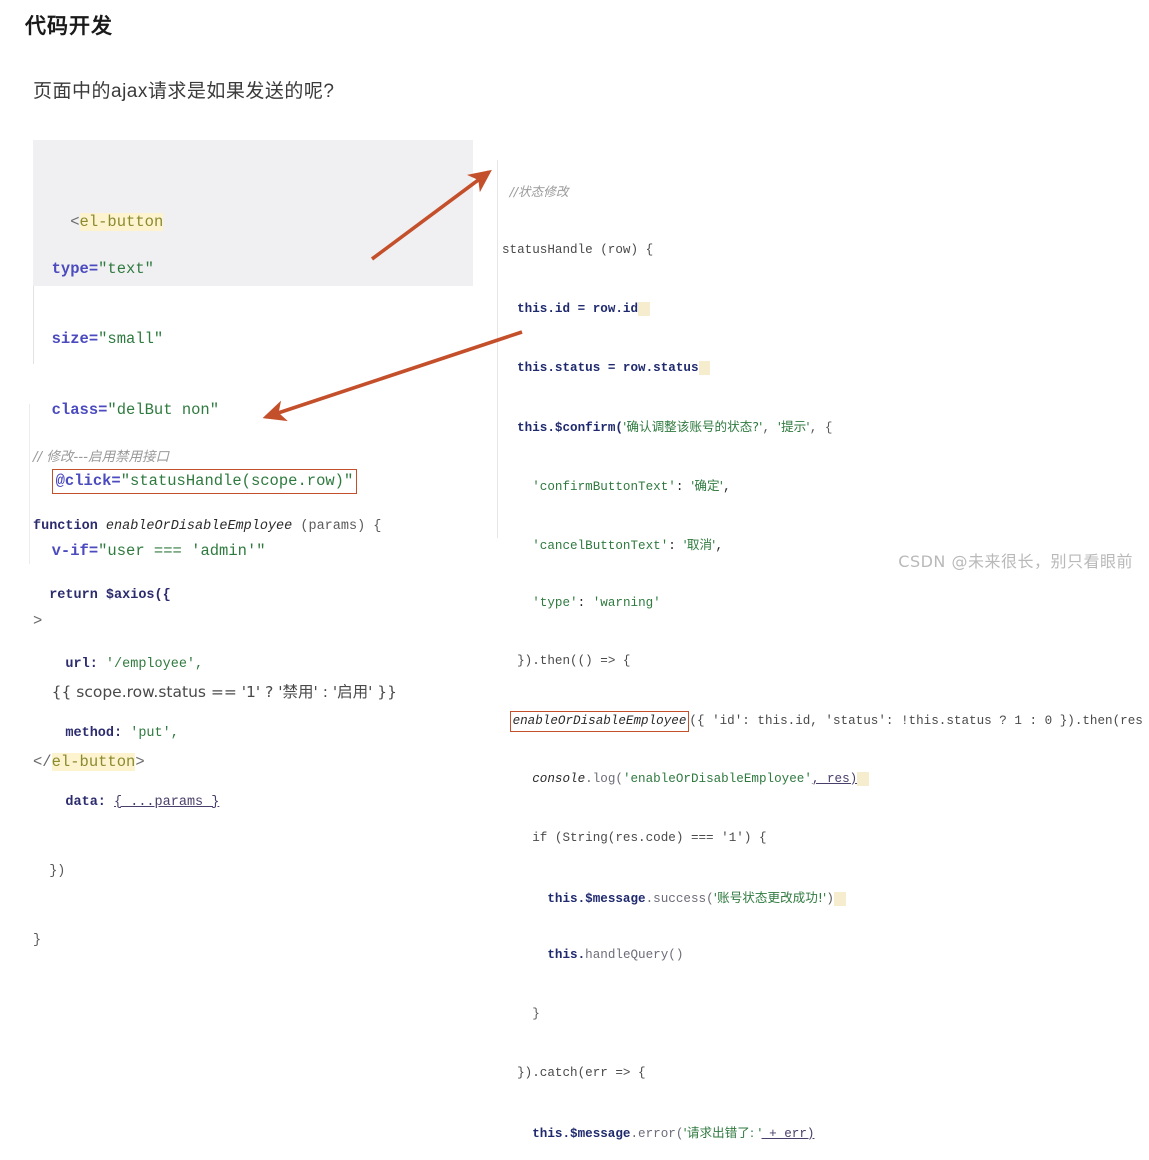  What do you see at coordinates (824, 369) in the screenshot?
I see `code-line: this.status = row.status` at bounding box center [824, 369].